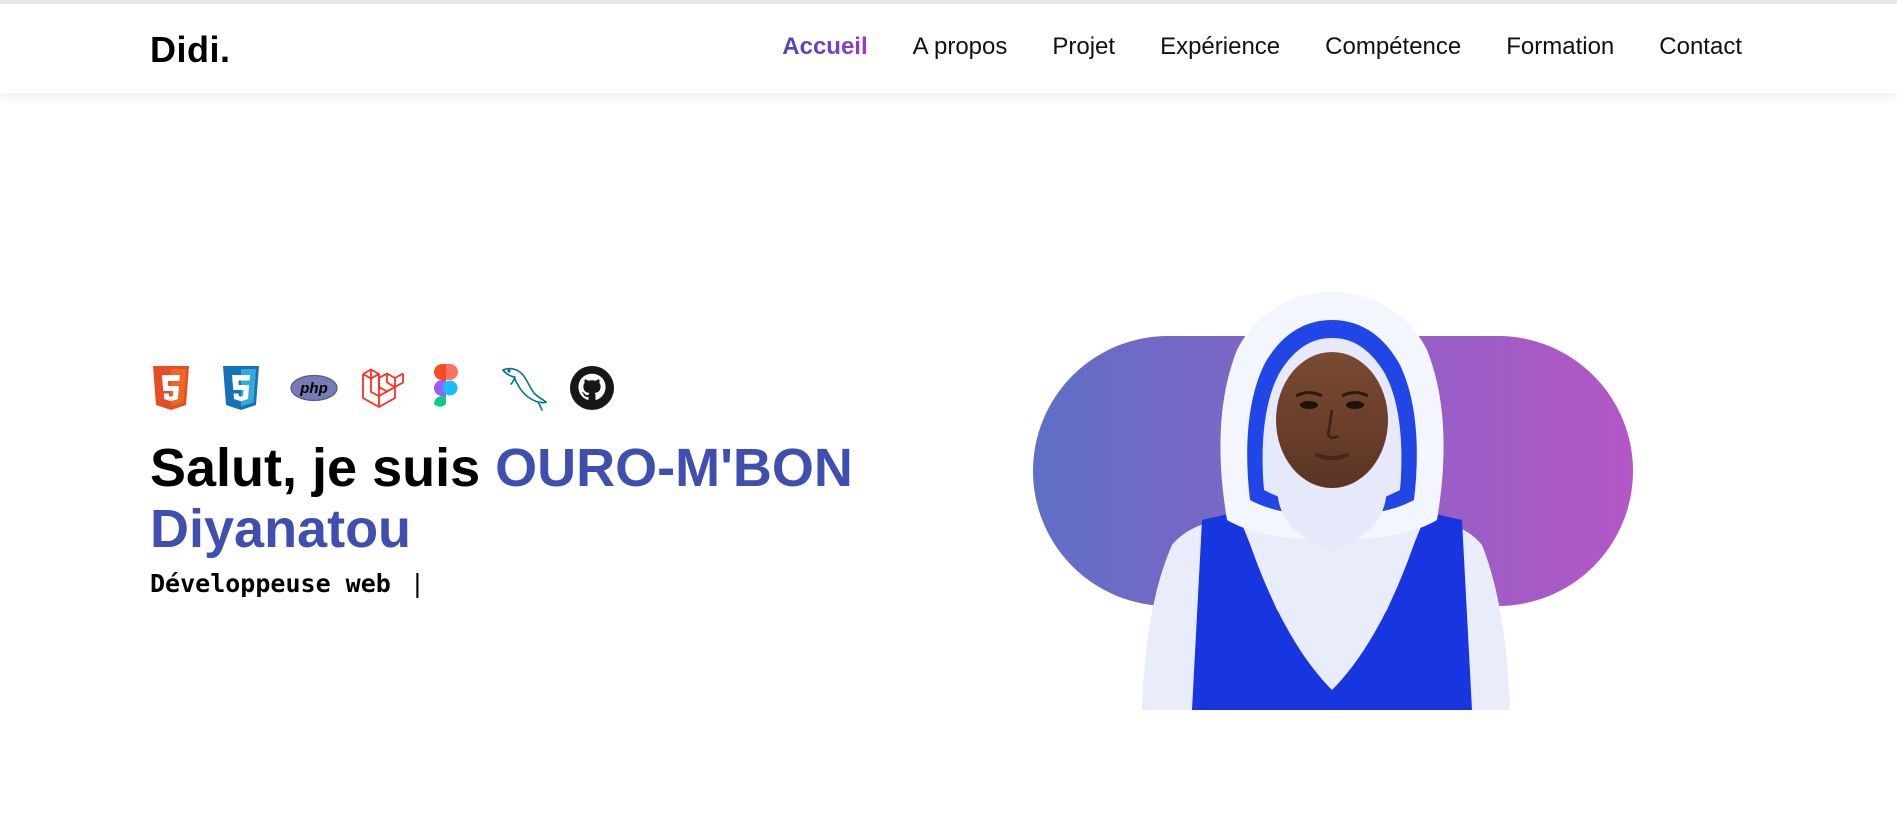 The height and width of the screenshot is (826, 1897). I want to click on laravel-icon, so click(395, 388).